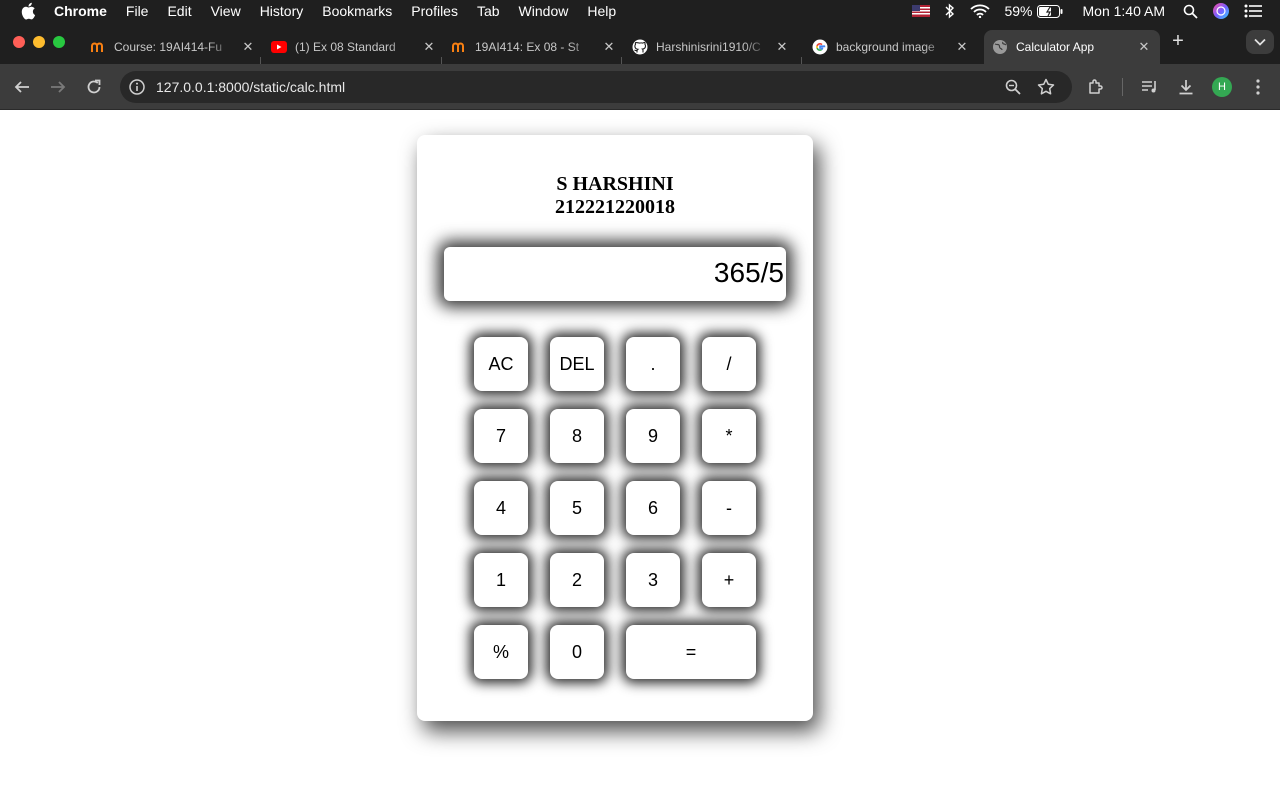 This screenshot has width=1280, height=800. What do you see at coordinates (1260, 42) in the screenshot?
I see `tab-search-button` at bounding box center [1260, 42].